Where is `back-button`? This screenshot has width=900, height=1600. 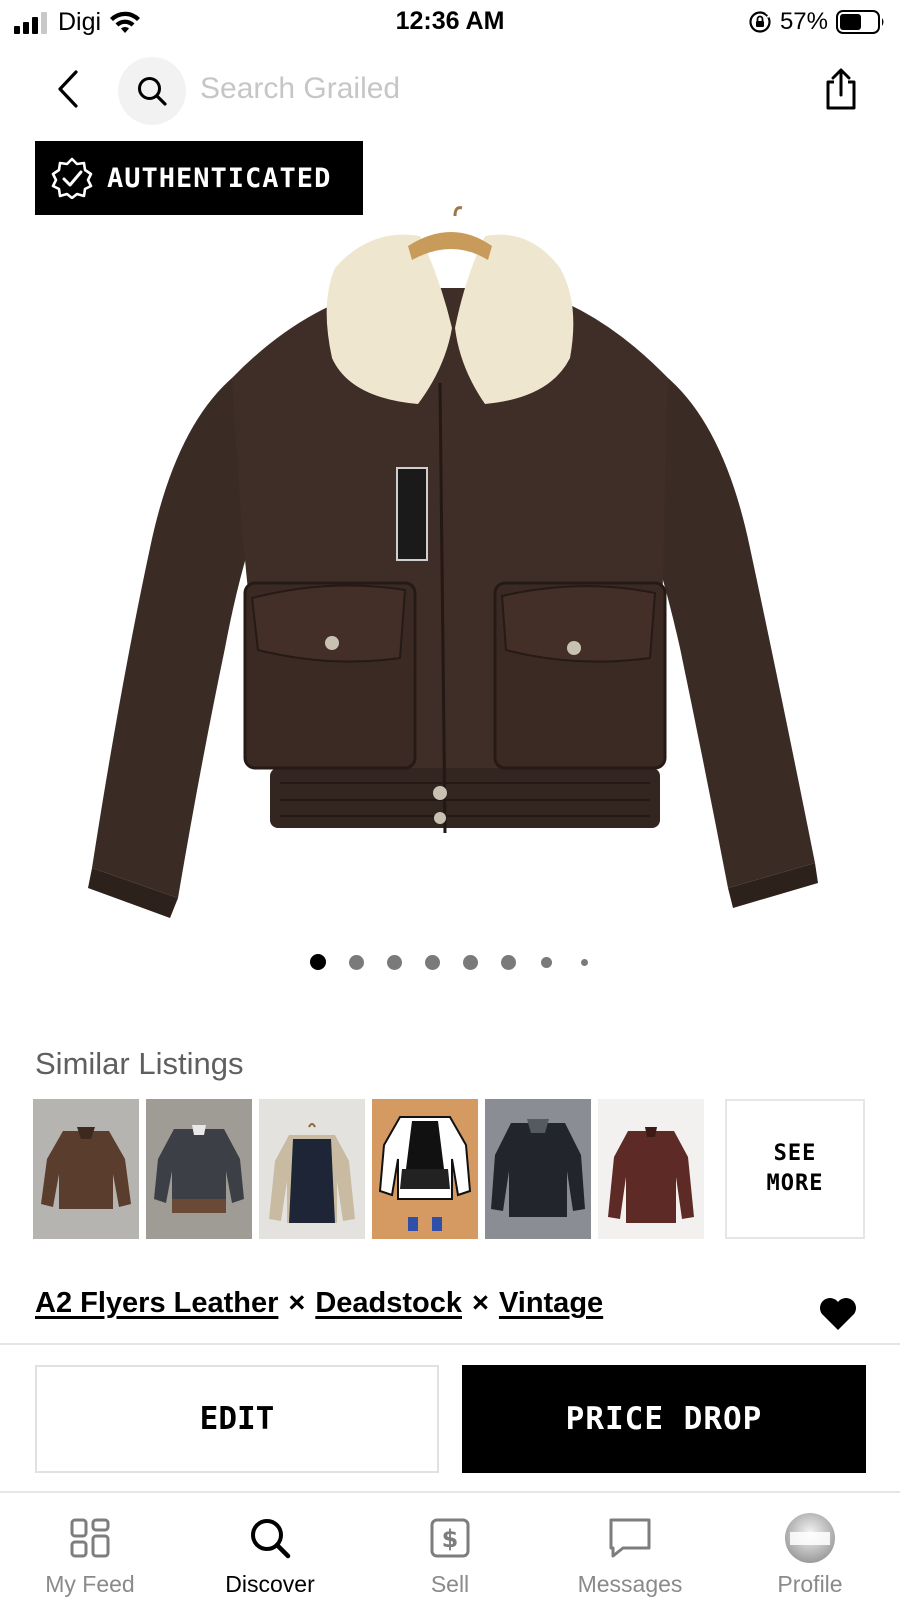 back-button is located at coordinates (68, 89).